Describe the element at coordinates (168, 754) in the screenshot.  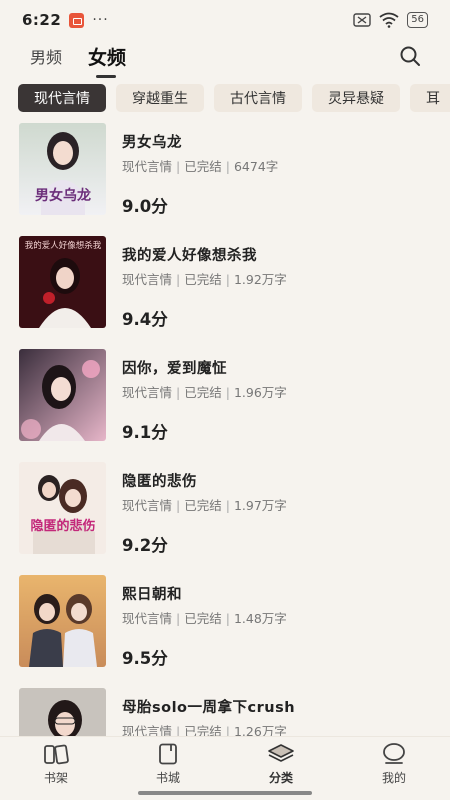
I see `bookstore-icon` at that location.